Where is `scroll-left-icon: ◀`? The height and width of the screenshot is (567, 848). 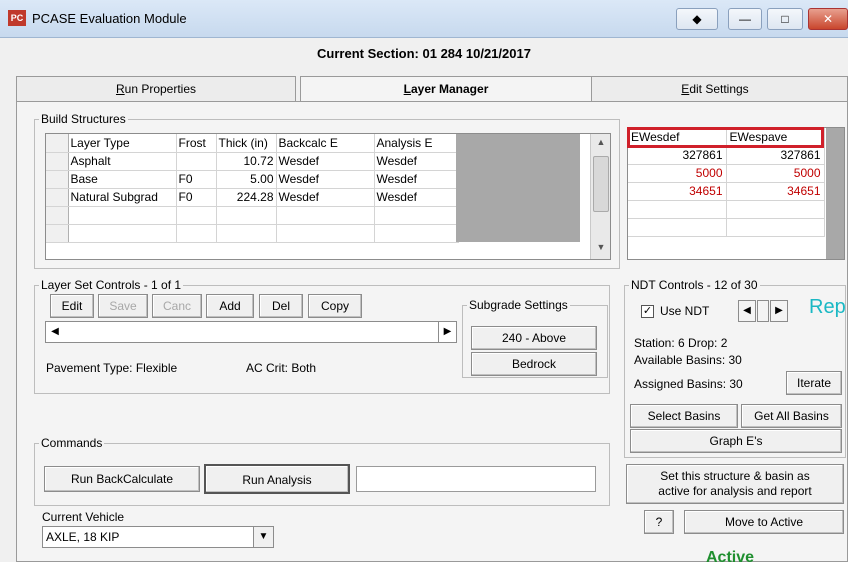
scroll-left-icon: ◀ is located at coordinates (55, 332).